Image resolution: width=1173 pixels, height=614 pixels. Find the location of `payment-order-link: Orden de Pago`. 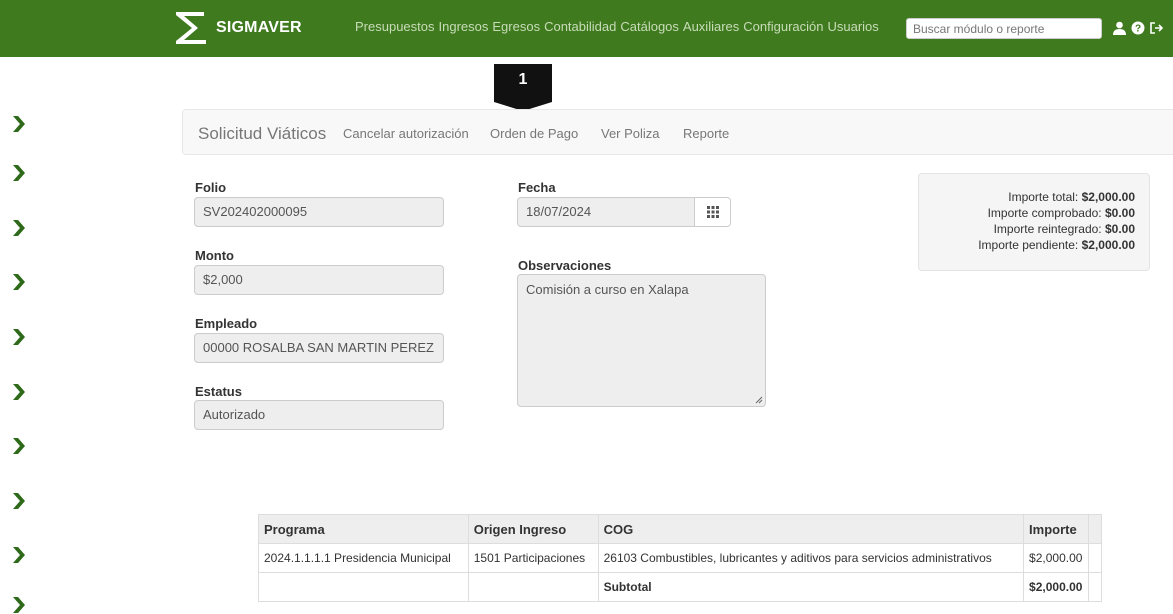

payment-order-link: Orden de Pago is located at coordinates (534, 133).